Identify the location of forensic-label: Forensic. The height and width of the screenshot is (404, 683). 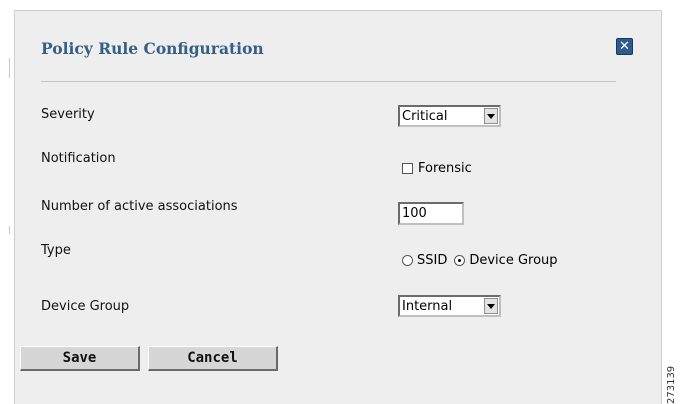
(445, 168).